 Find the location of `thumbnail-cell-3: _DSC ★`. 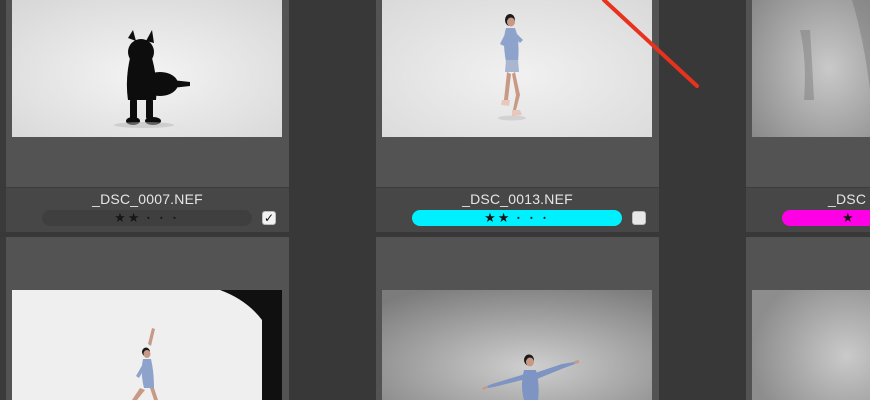

thumbnail-cell-3: _DSC ★ is located at coordinates (808, 116).